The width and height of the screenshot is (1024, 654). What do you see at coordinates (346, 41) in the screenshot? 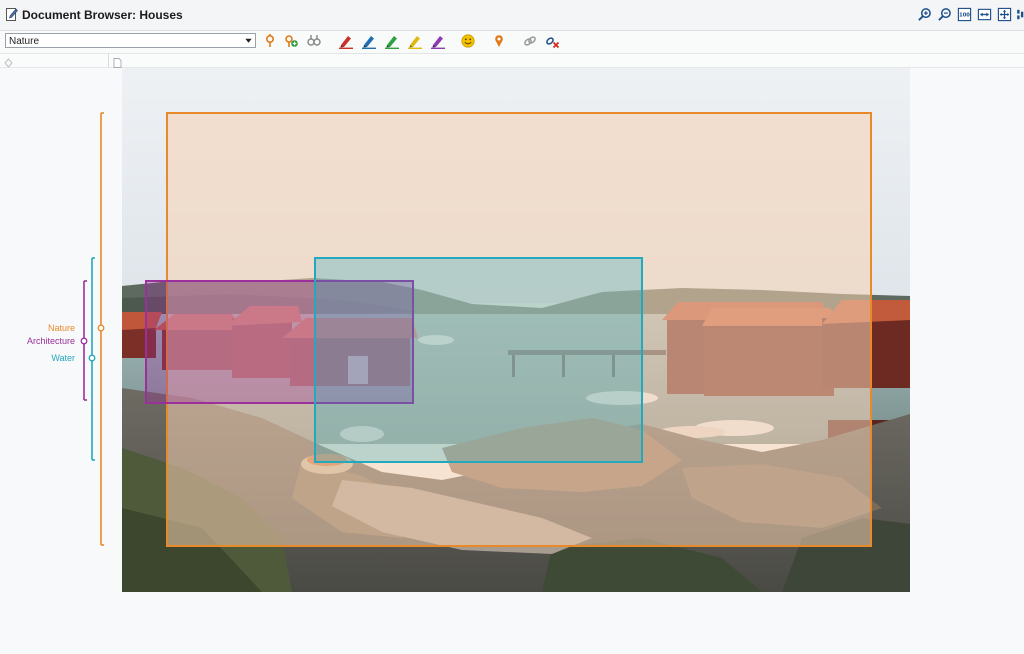
I see `highlighter-red-icon` at bounding box center [346, 41].